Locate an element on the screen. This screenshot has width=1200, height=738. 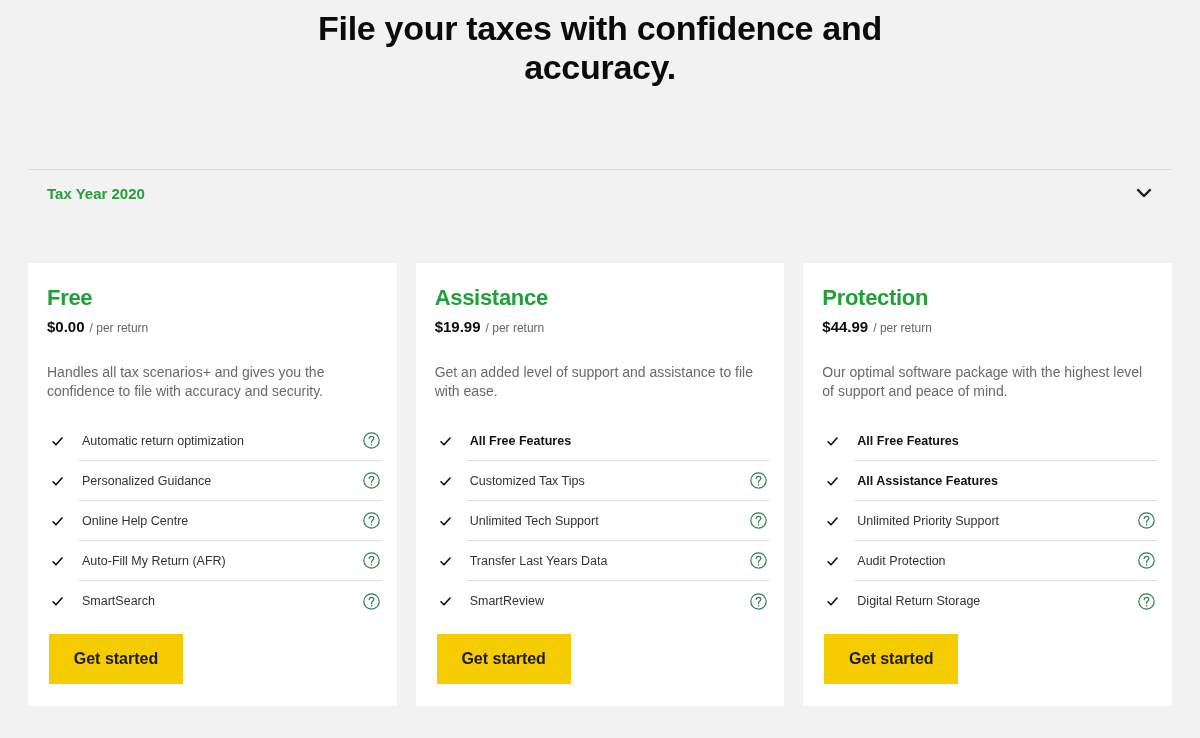
feature-label: Unlimited Priority Support is located at coordinates (928, 520).